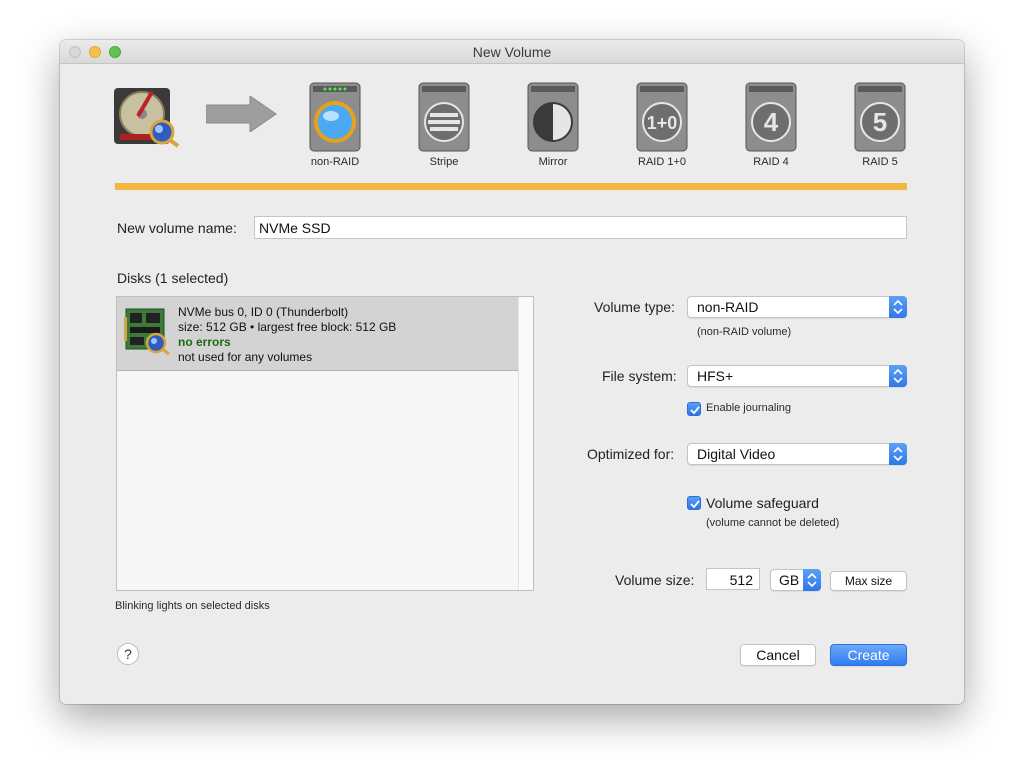  What do you see at coordinates (662, 162) in the screenshot?
I see `raid-type-label: RAID 1+0` at bounding box center [662, 162].